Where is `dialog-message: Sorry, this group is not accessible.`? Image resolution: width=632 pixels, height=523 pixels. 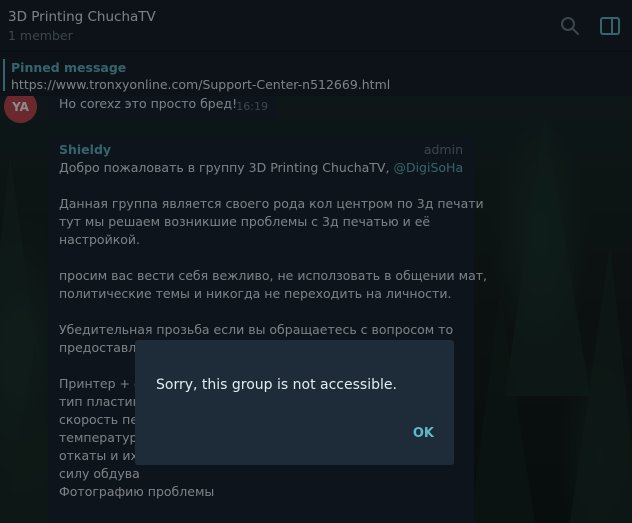 dialog-message: Sorry, this group is not accessible. is located at coordinates (276, 385).